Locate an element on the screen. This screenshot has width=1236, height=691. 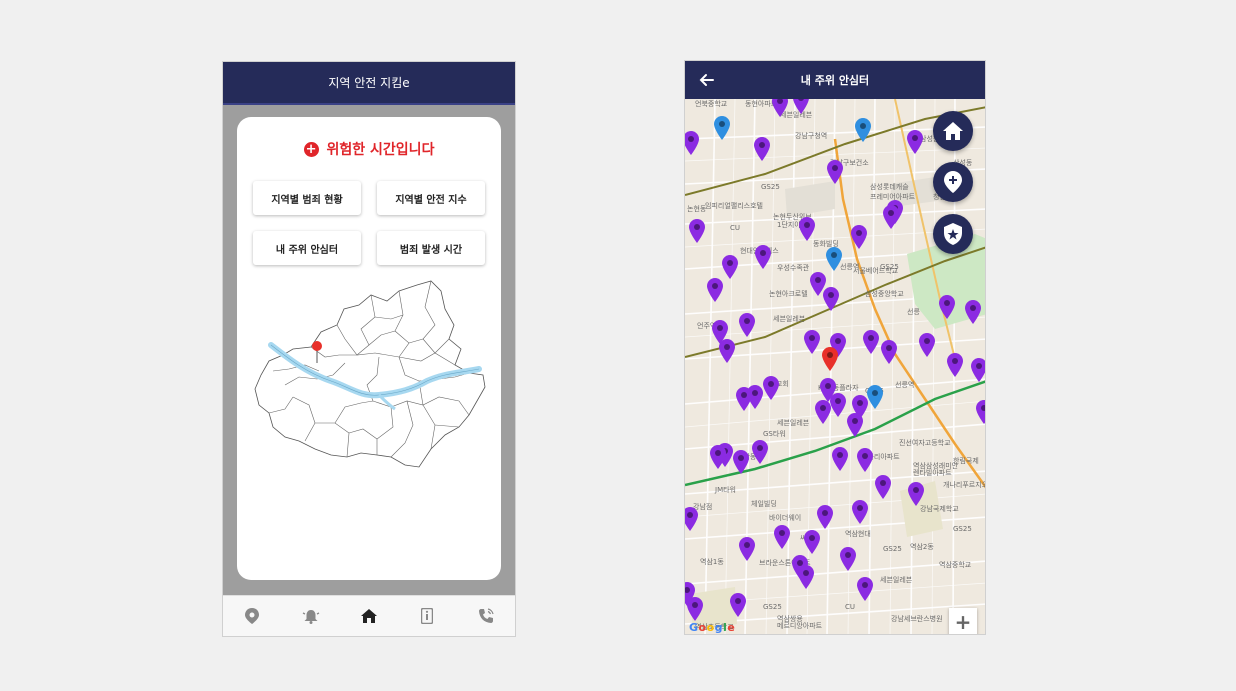
screen-title: 내 주위 안심터 is located at coordinates (835, 80).